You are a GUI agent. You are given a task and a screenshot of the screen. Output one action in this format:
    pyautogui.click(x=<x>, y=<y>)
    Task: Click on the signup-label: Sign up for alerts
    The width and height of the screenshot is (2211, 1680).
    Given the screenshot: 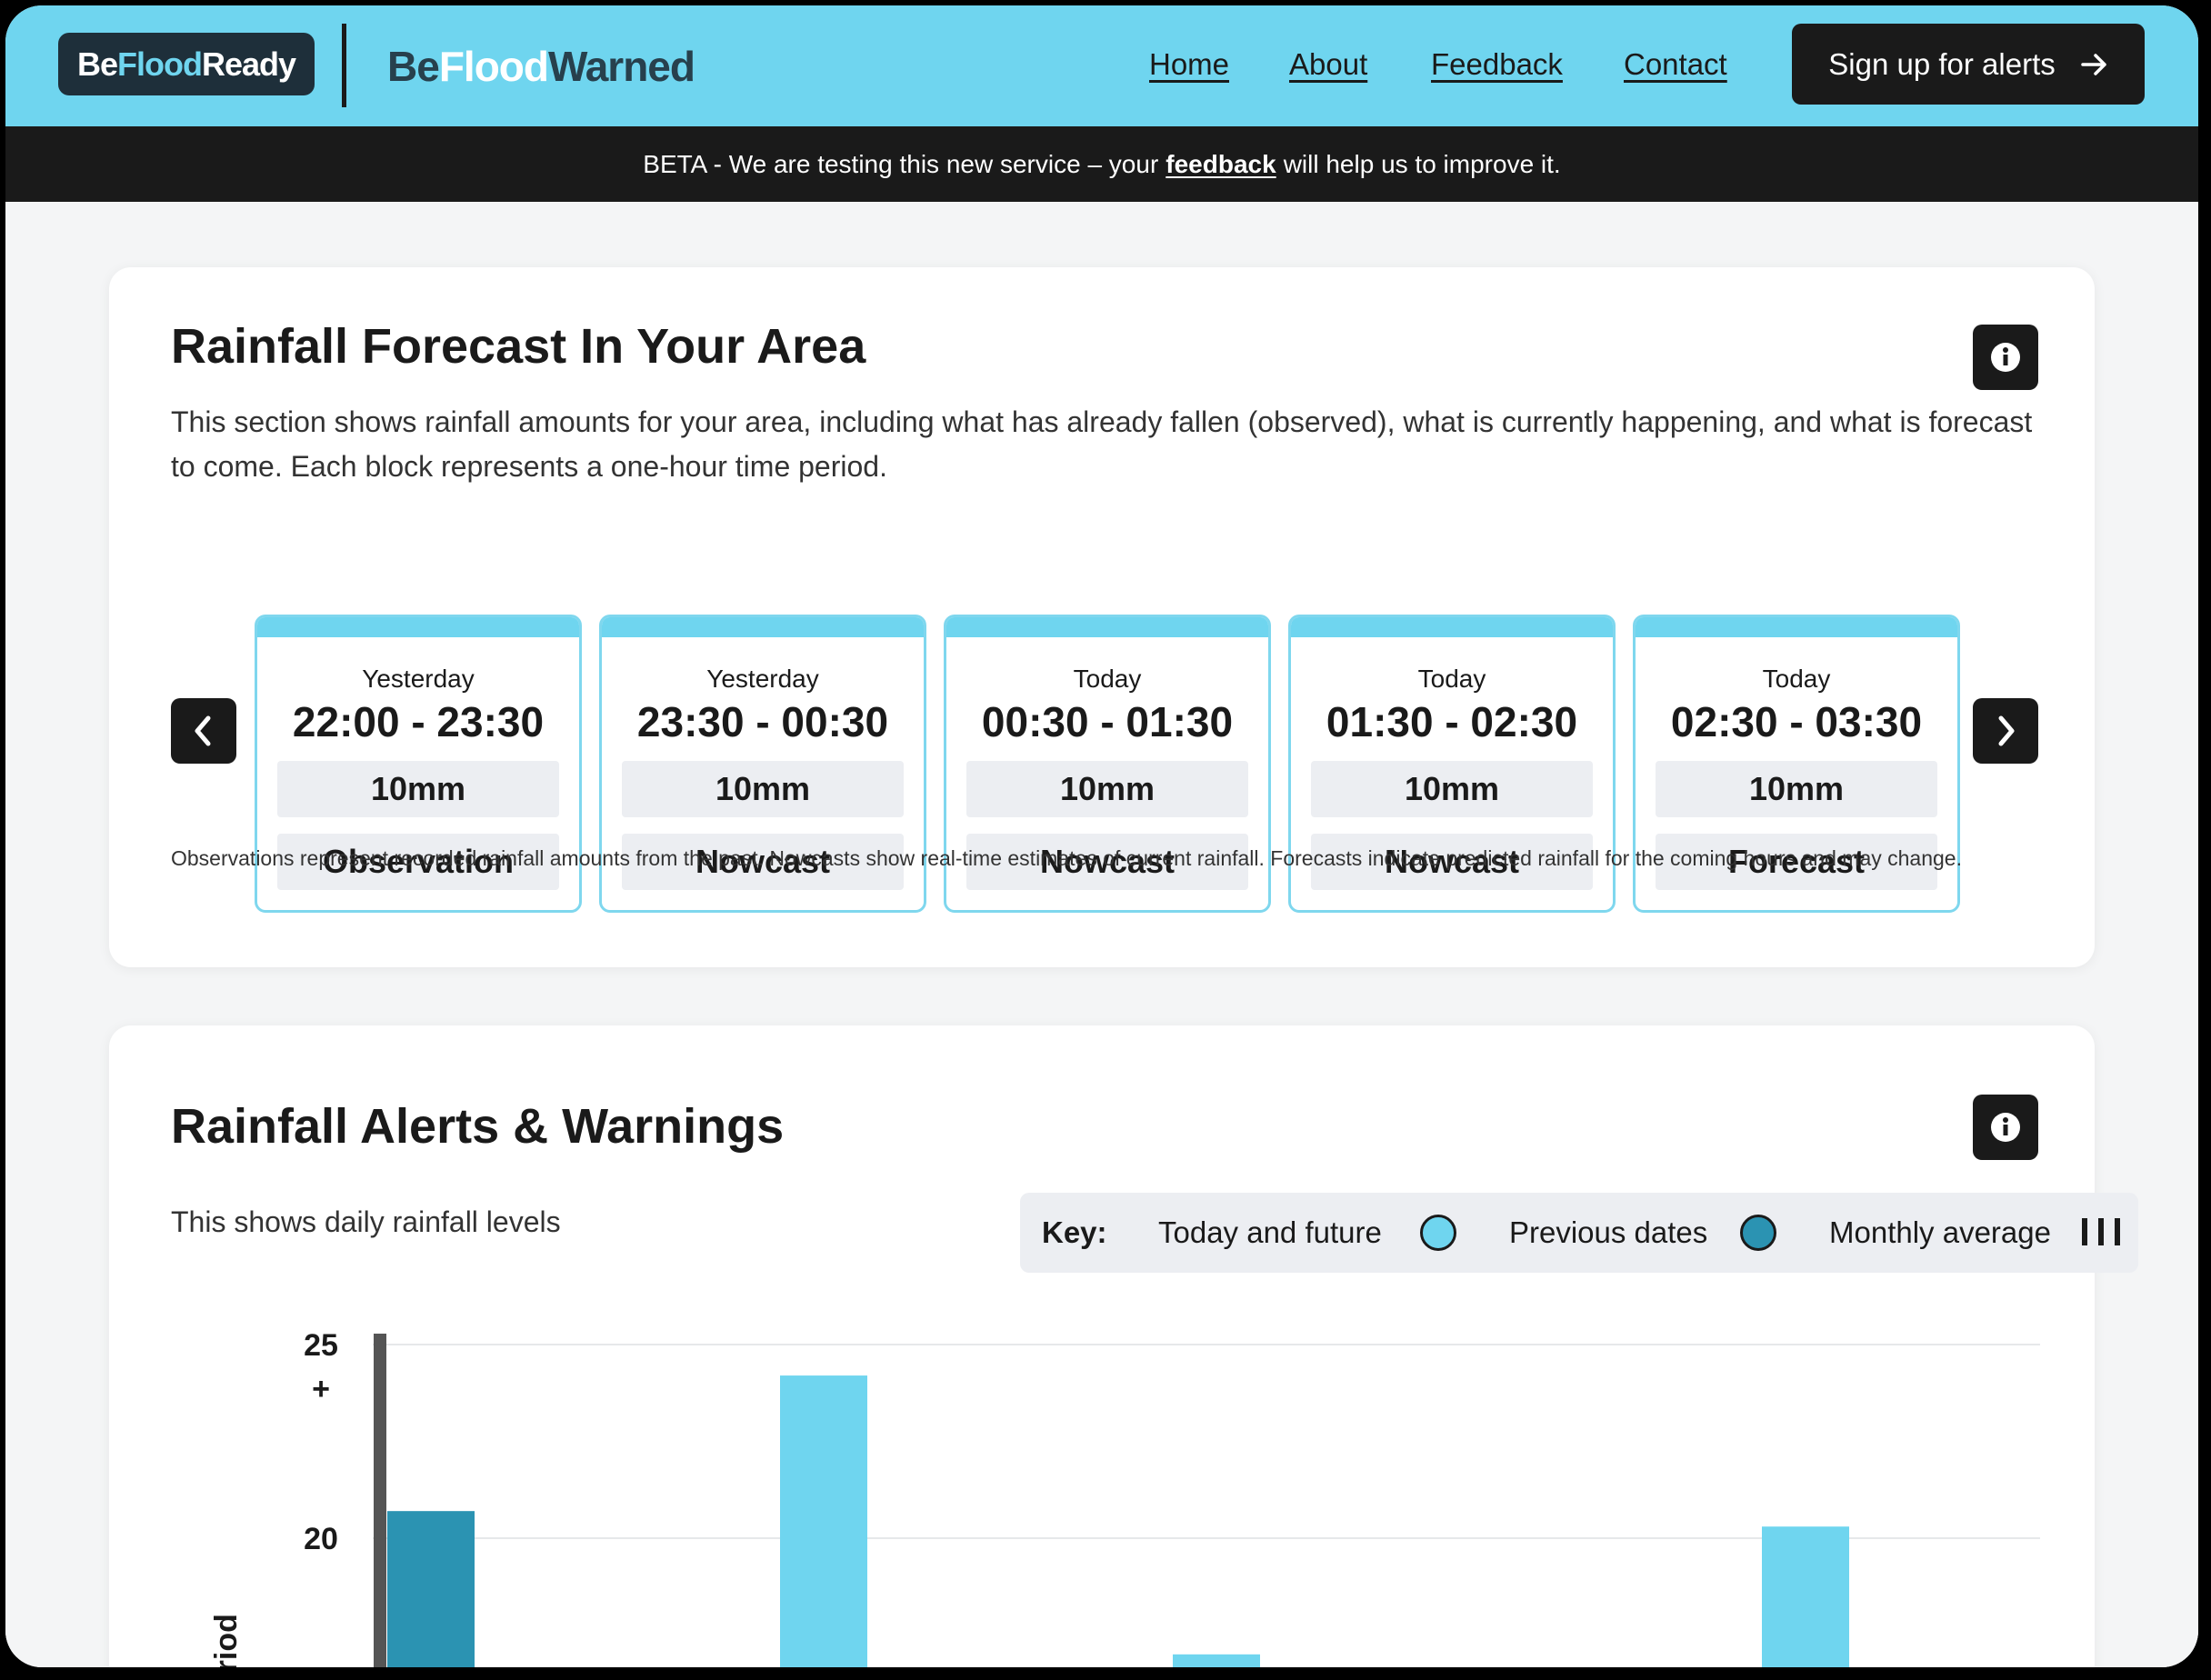 What is the action you would take?
    pyautogui.click(x=1942, y=64)
    